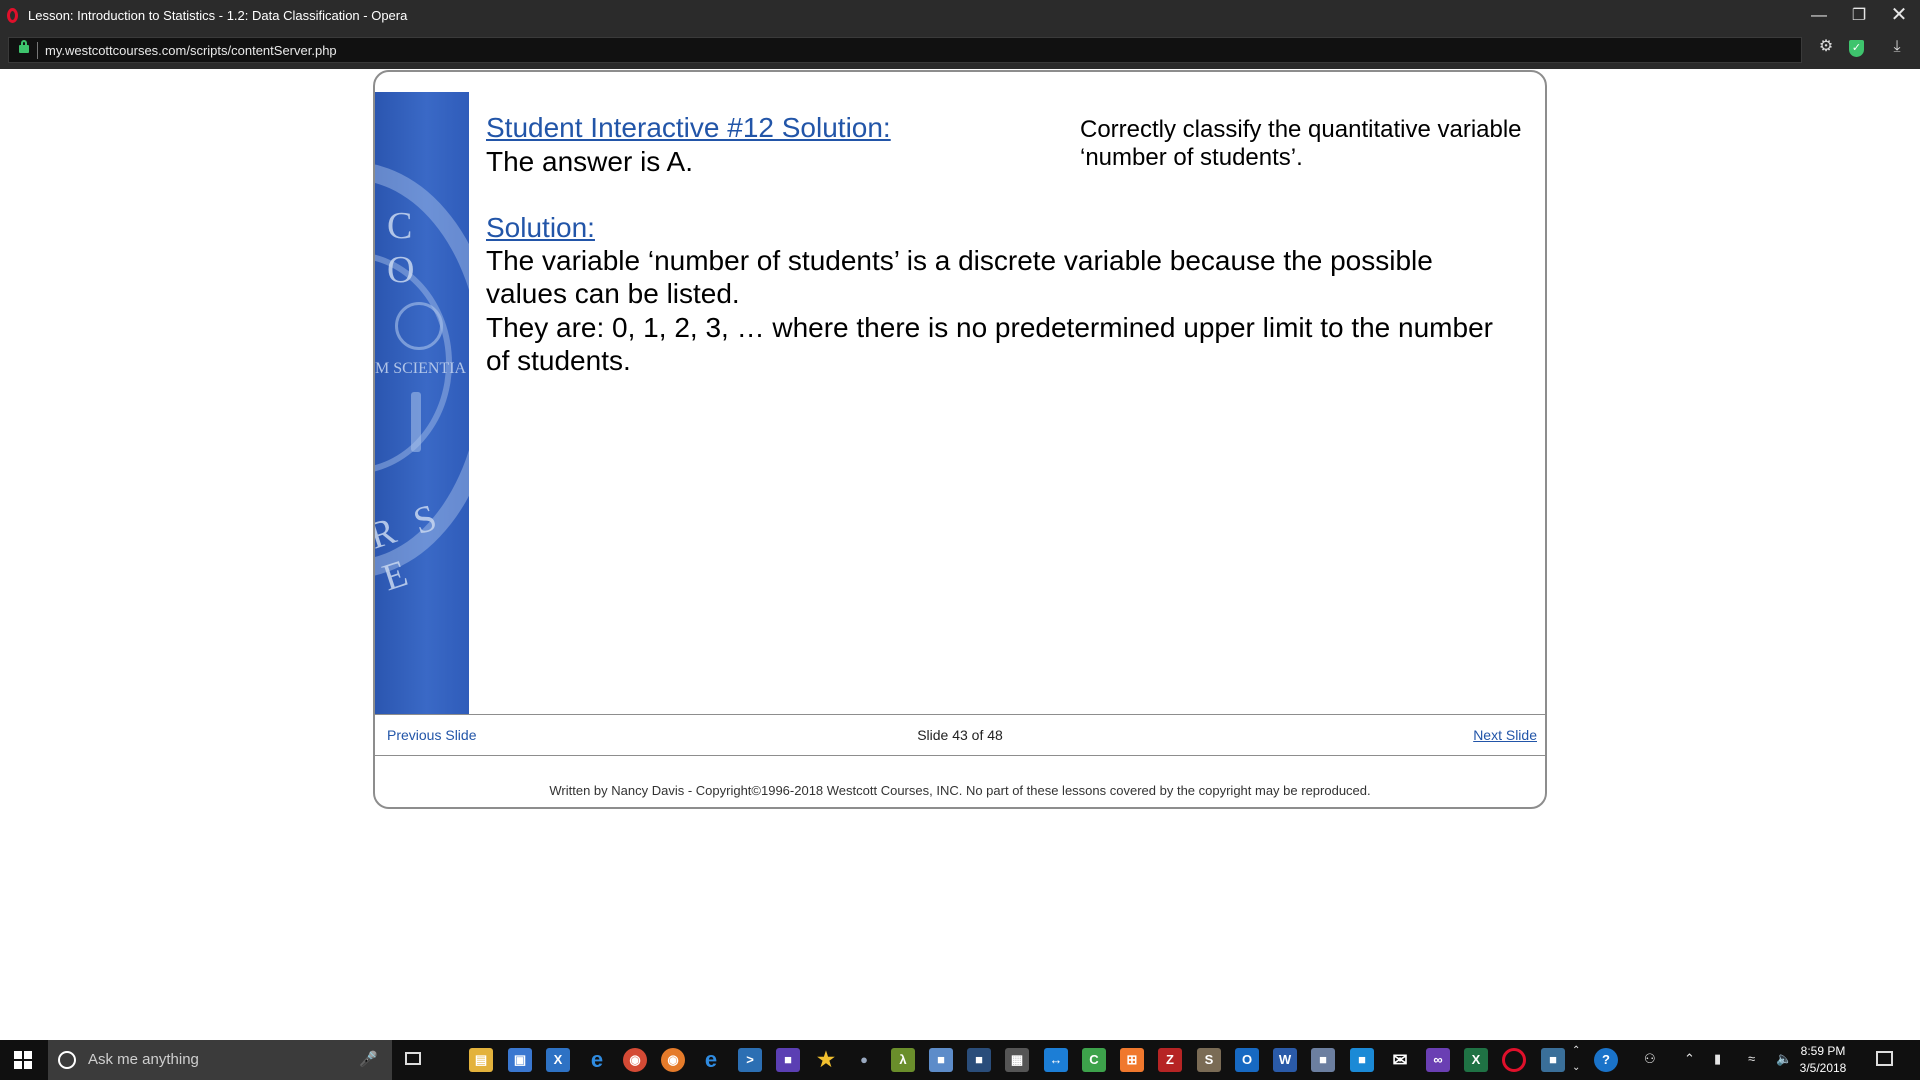 The height and width of the screenshot is (1080, 1920). Describe the element at coordinates (589, 161) in the screenshot. I see `answer-text: The answer is A.` at that location.